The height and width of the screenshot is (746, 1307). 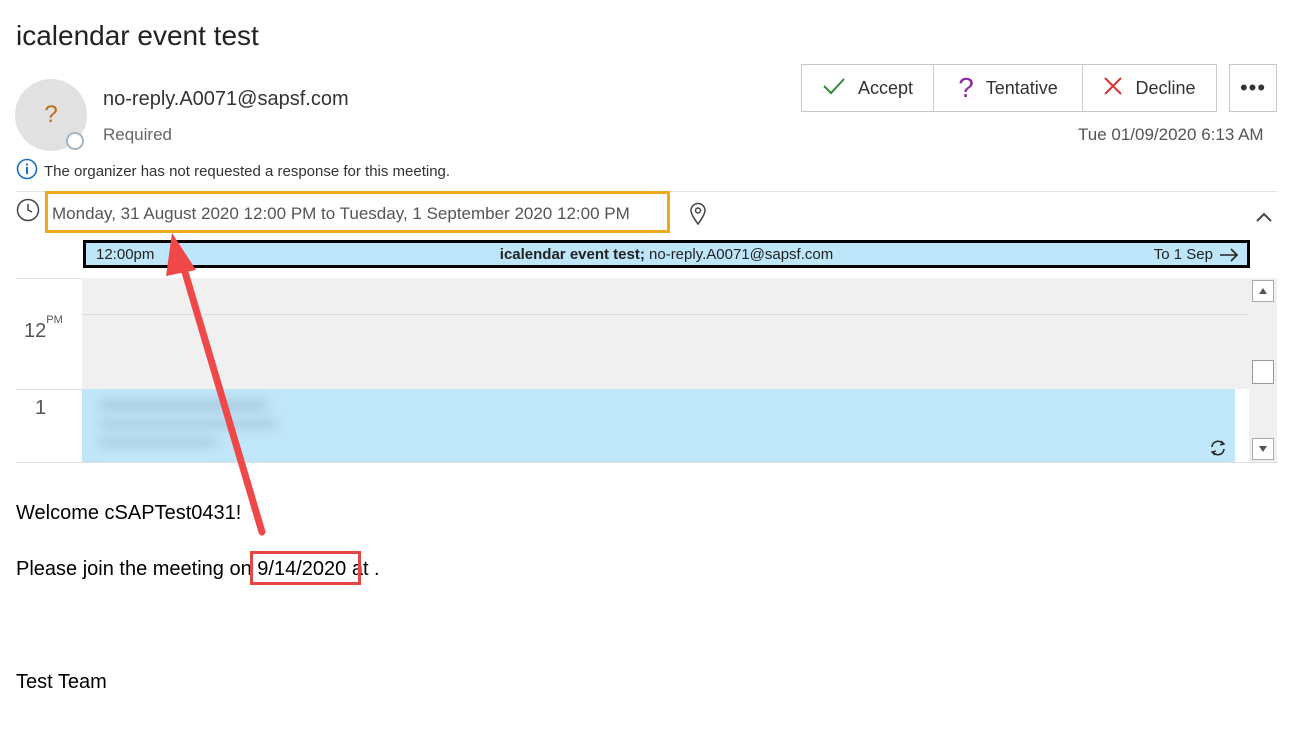 I want to click on sender-email: no-reply.A0071@sapsf.com, so click(x=226, y=99).